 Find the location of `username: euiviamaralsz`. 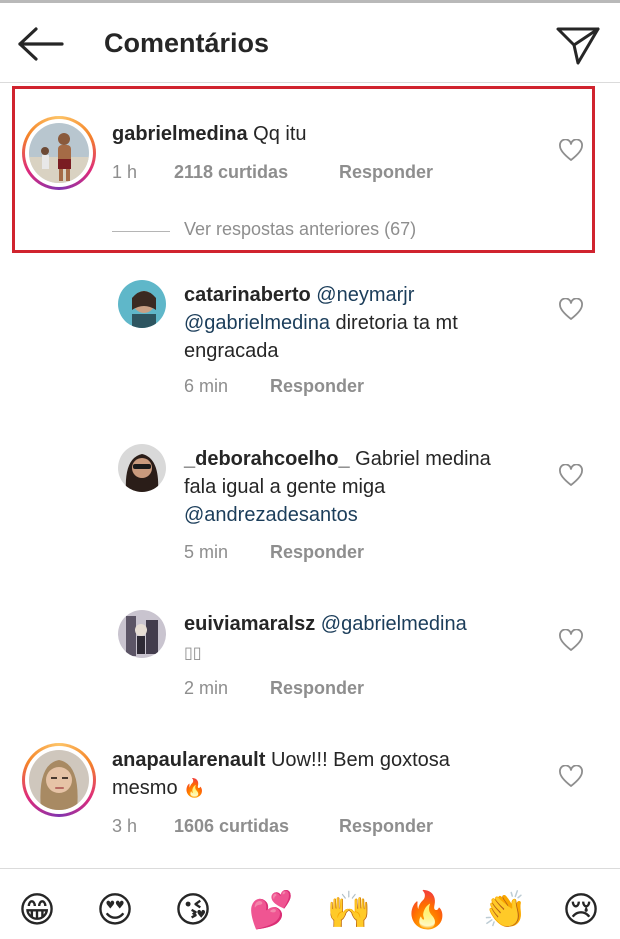

username: euiviamaralsz is located at coordinates (249, 624).